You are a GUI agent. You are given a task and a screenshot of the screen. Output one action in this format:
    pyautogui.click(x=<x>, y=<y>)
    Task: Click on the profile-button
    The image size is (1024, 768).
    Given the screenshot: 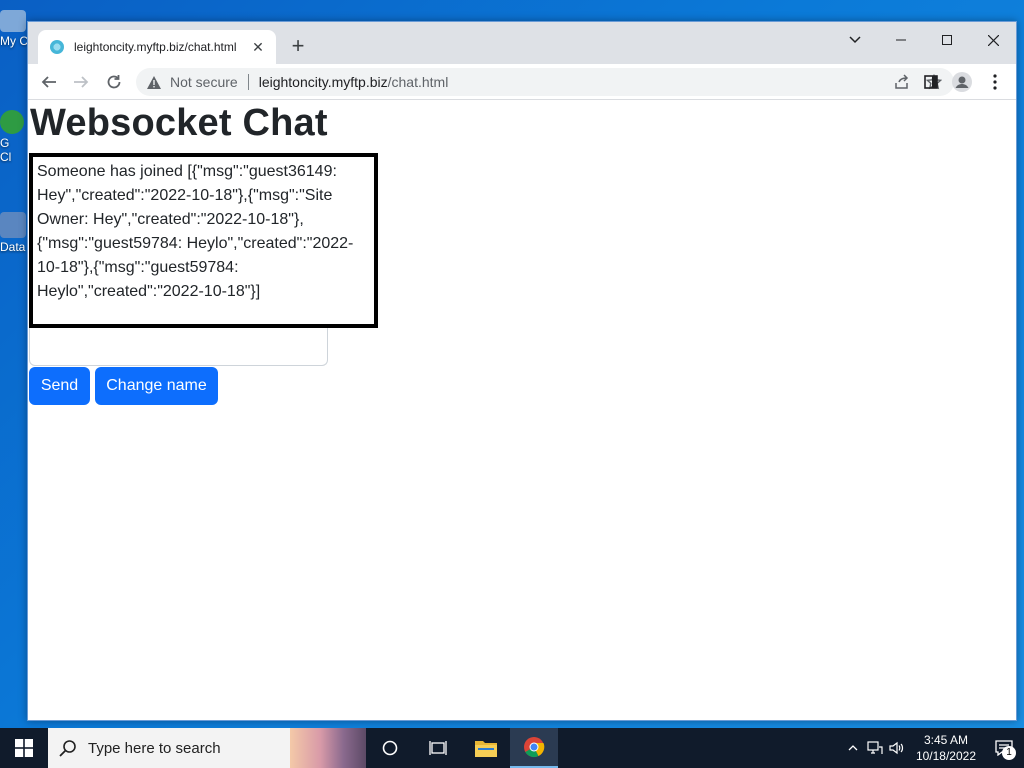 What is the action you would take?
    pyautogui.click(x=962, y=82)
    